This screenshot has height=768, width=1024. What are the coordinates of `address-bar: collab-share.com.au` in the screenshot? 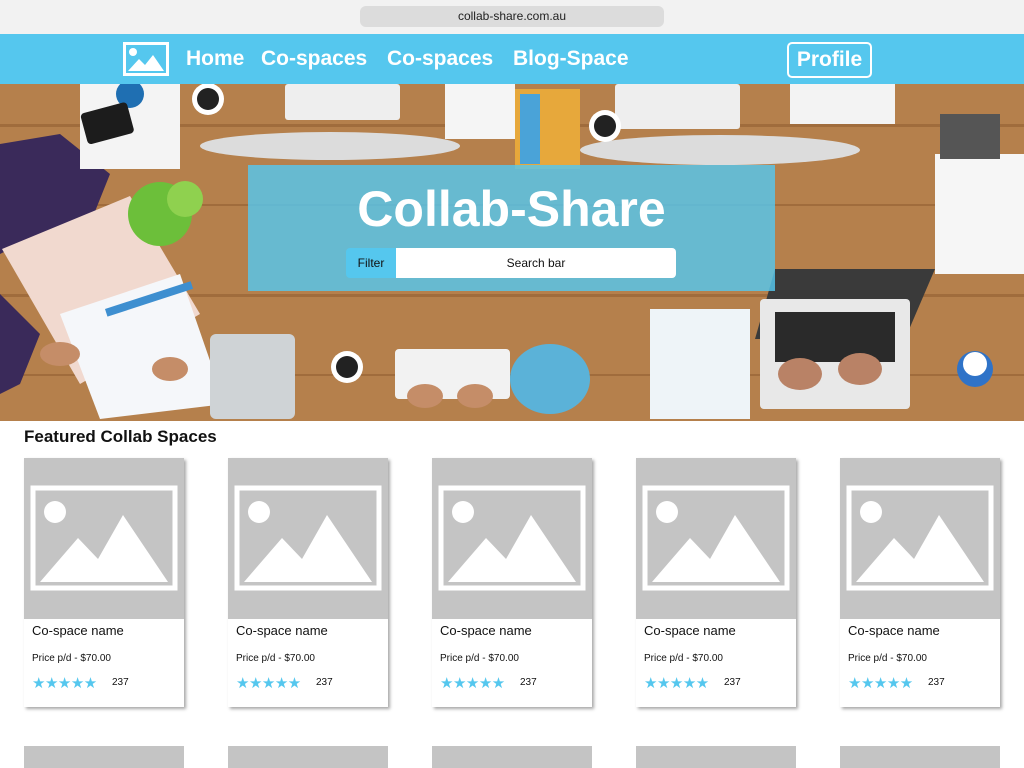 It's located at (512, 16).